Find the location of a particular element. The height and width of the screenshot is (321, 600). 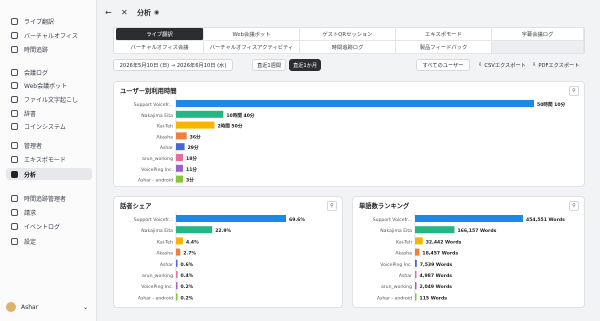

back-arrow-icon: ← is located at coordinates (108, 12).